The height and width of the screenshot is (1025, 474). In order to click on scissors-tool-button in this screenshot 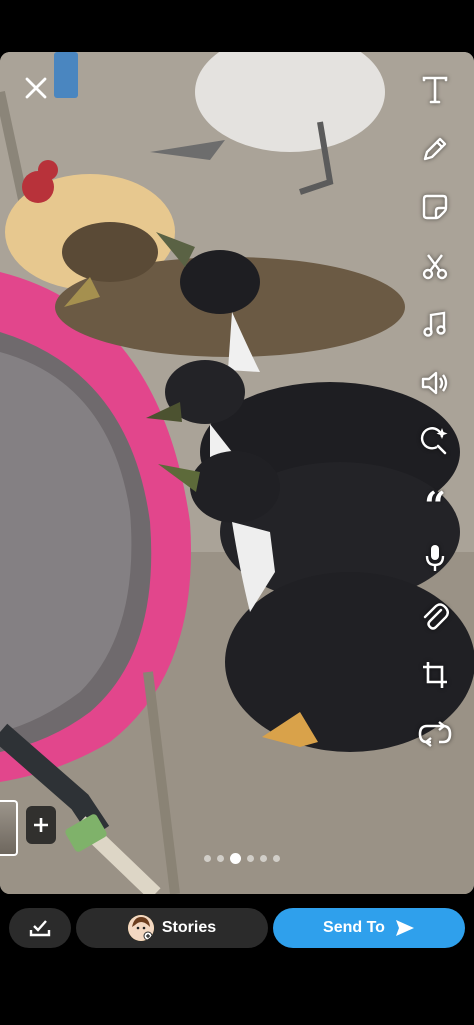, I will do `click(435, 266)`.